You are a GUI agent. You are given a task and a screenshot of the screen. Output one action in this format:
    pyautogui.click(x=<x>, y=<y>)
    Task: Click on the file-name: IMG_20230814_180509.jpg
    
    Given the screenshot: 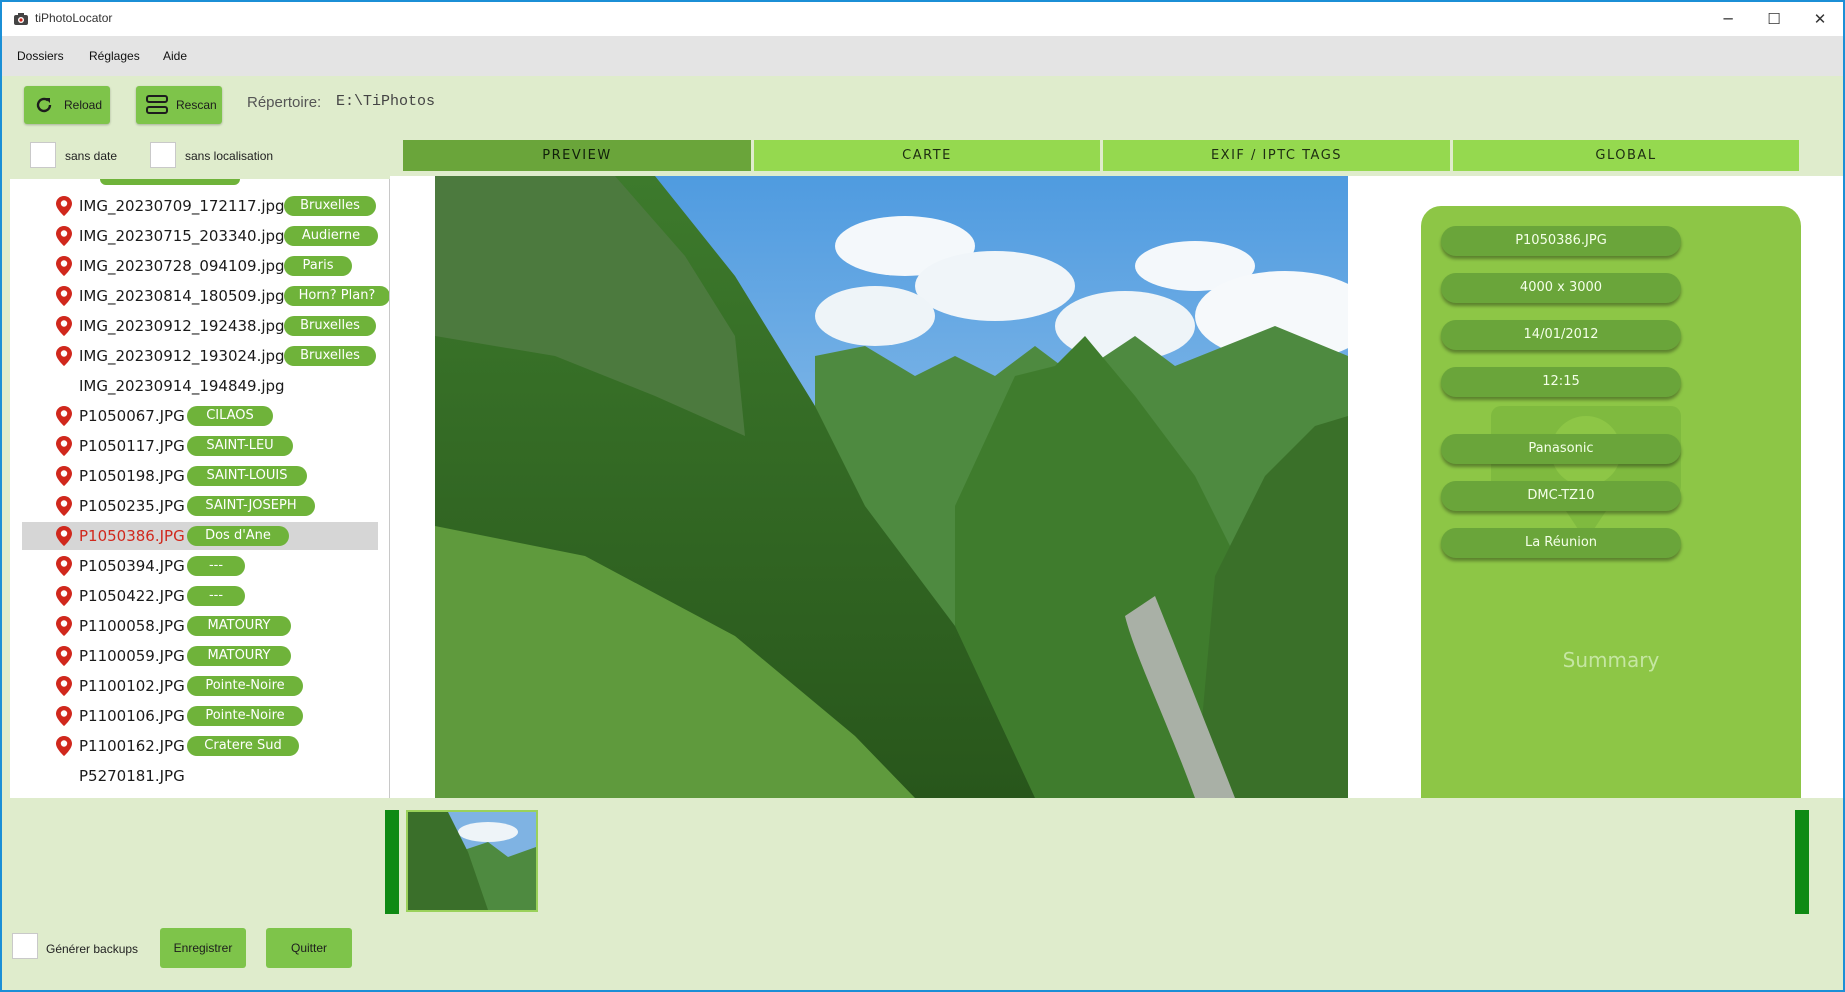 What is the action you would take?
    pyautogui.click(x=182, y=296)
    